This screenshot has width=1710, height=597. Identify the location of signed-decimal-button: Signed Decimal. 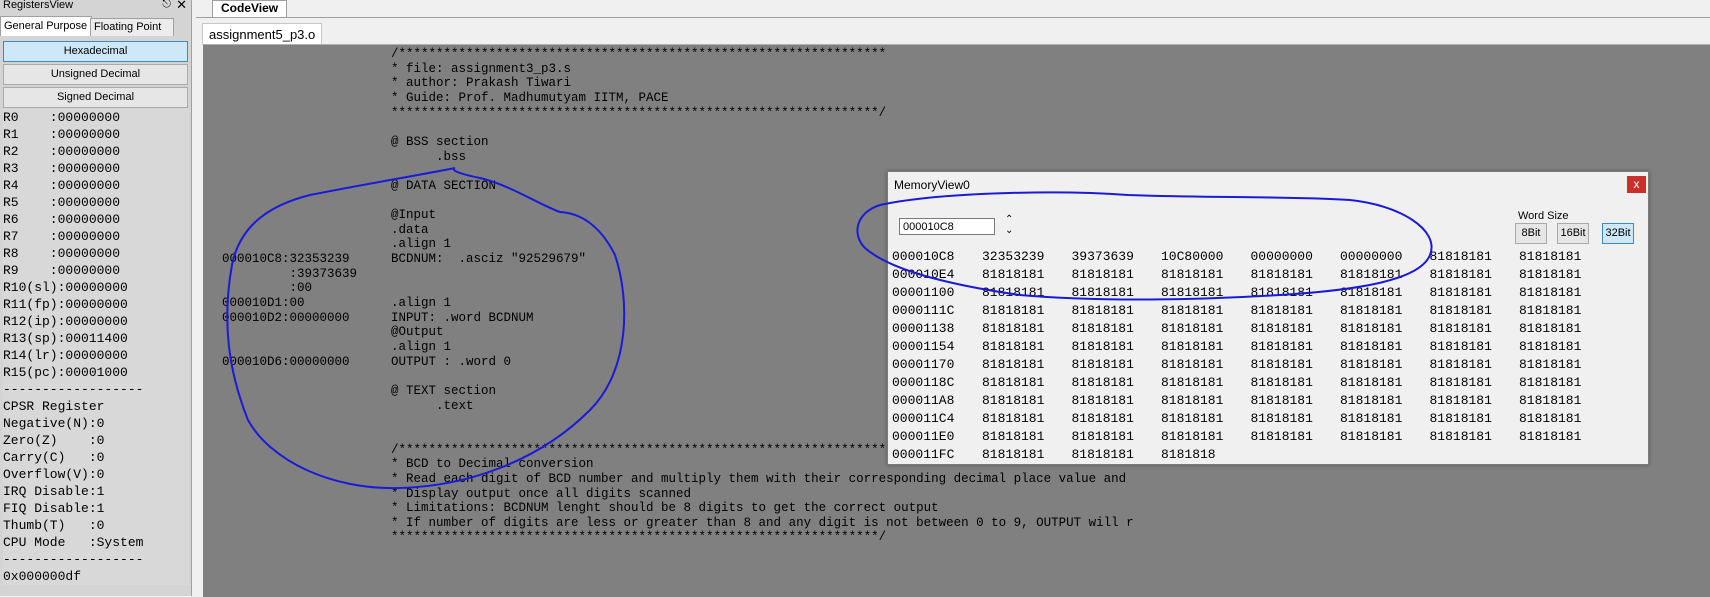
(95, 97).